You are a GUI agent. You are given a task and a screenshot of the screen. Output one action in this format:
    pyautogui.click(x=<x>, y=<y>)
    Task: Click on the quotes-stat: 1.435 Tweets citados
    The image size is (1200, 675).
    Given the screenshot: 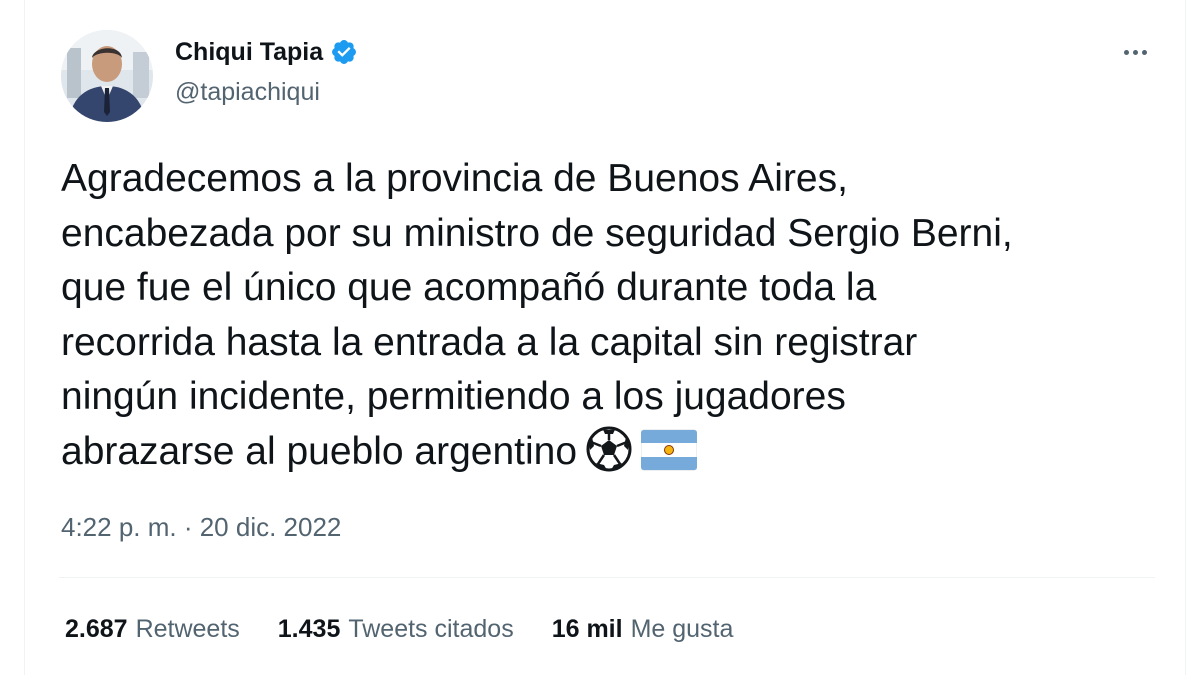 What is the action you would take?
    pyautogui.click(x=396, y=629)
    